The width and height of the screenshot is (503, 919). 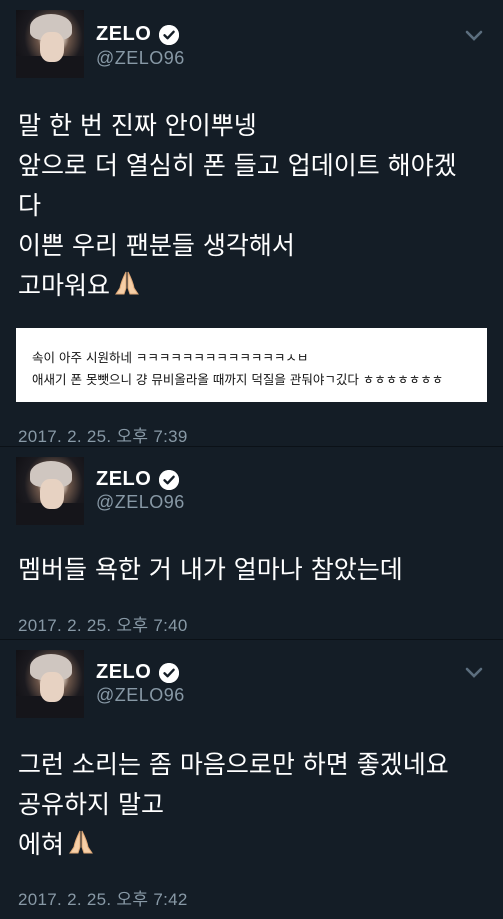 What do you see at coordinates (252, 805) in the screenshot?
I see `tweet-text: 그런 소리는 좀 마음으로만 하면 좋겠네요 공유하지 말고 에혀` at bounding box center [252, 805].